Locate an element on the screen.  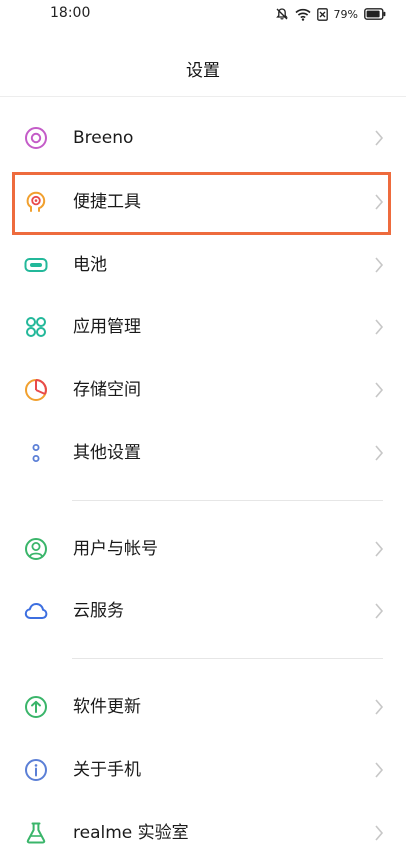
no-sim-icon is located at coordinates (322, 14).